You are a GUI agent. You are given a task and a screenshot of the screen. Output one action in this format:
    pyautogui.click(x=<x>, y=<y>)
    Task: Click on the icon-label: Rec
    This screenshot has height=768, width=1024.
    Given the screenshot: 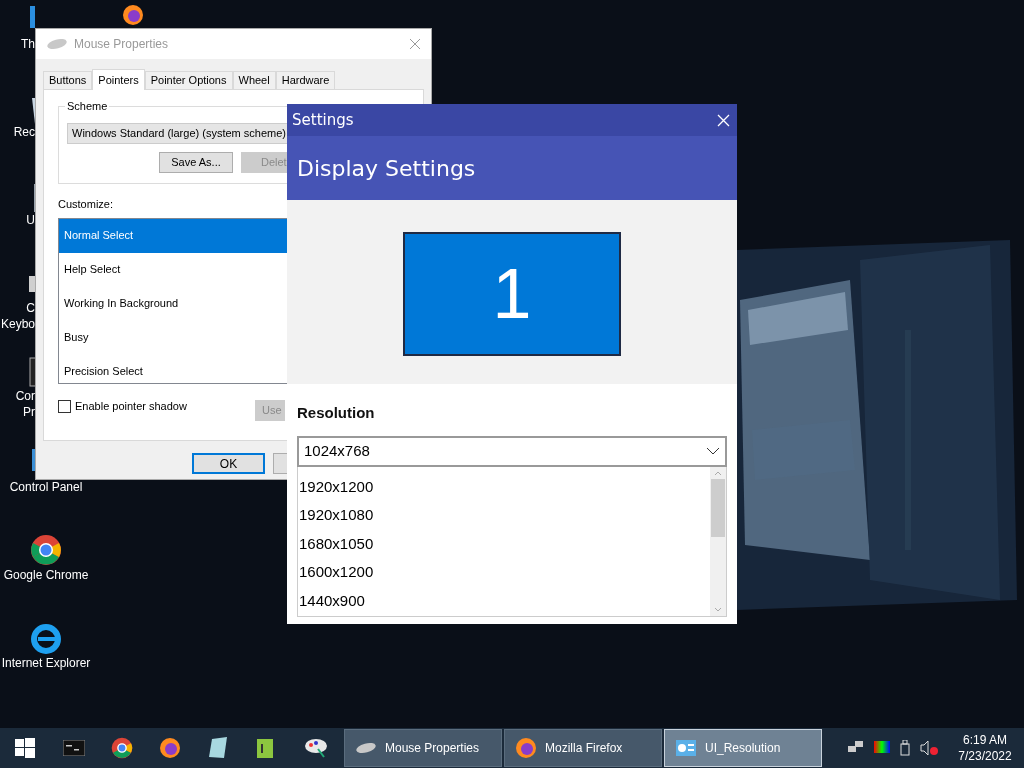 What is the action you would take?
    pyautogui.click(x=24, y=132)
    